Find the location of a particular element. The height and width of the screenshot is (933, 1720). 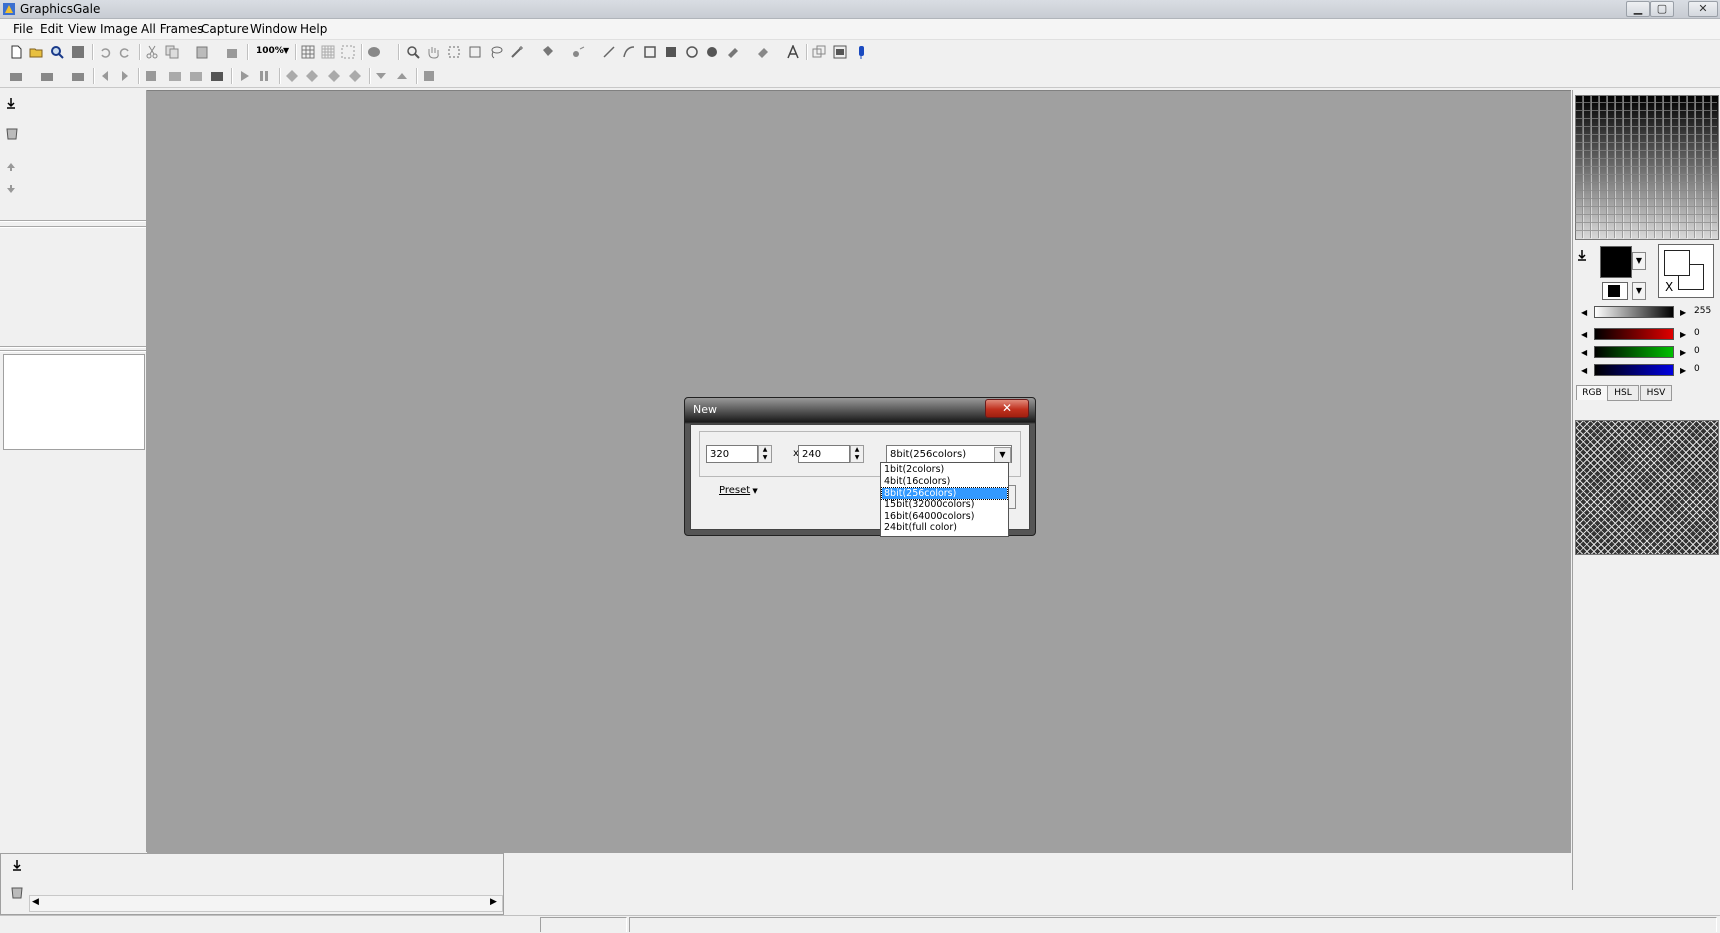

free-select-icon is located at coordinates (475, 52).